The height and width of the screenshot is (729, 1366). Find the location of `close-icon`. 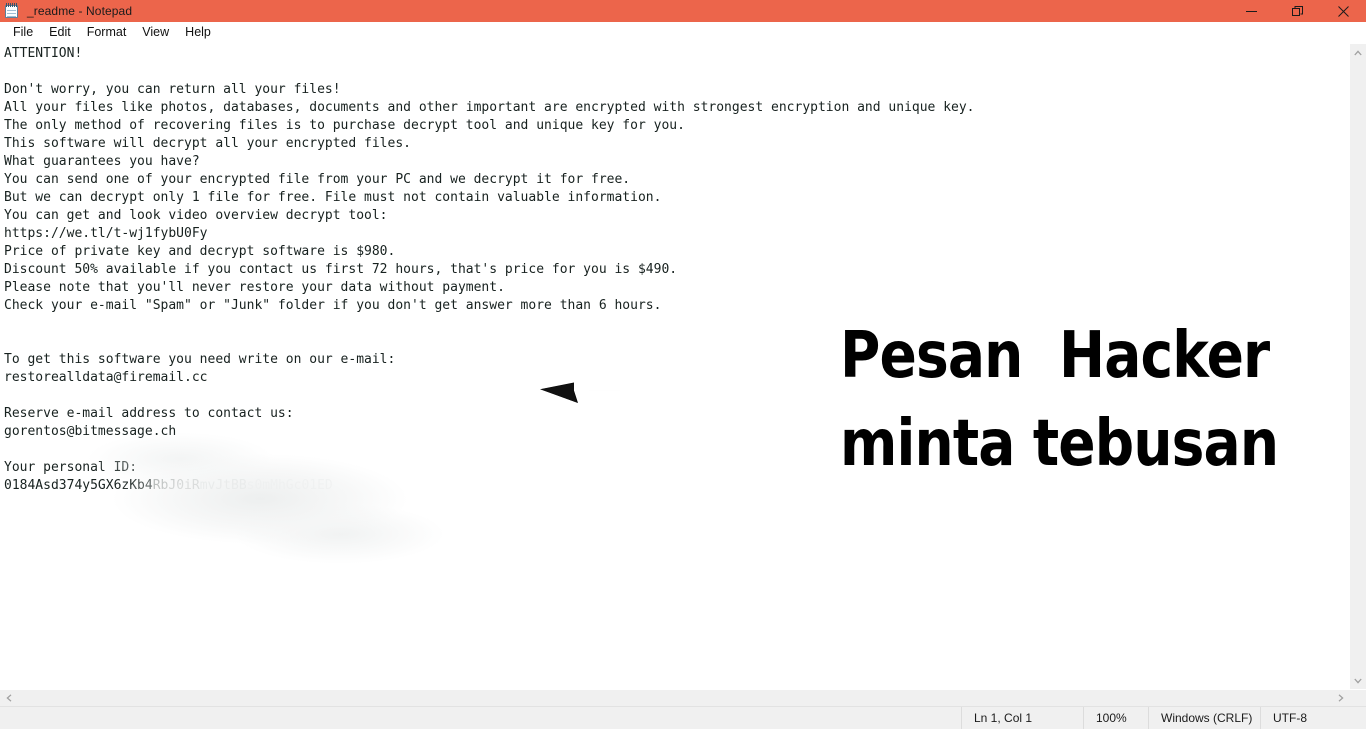

close-icon is located at coordinates (1343, 11).